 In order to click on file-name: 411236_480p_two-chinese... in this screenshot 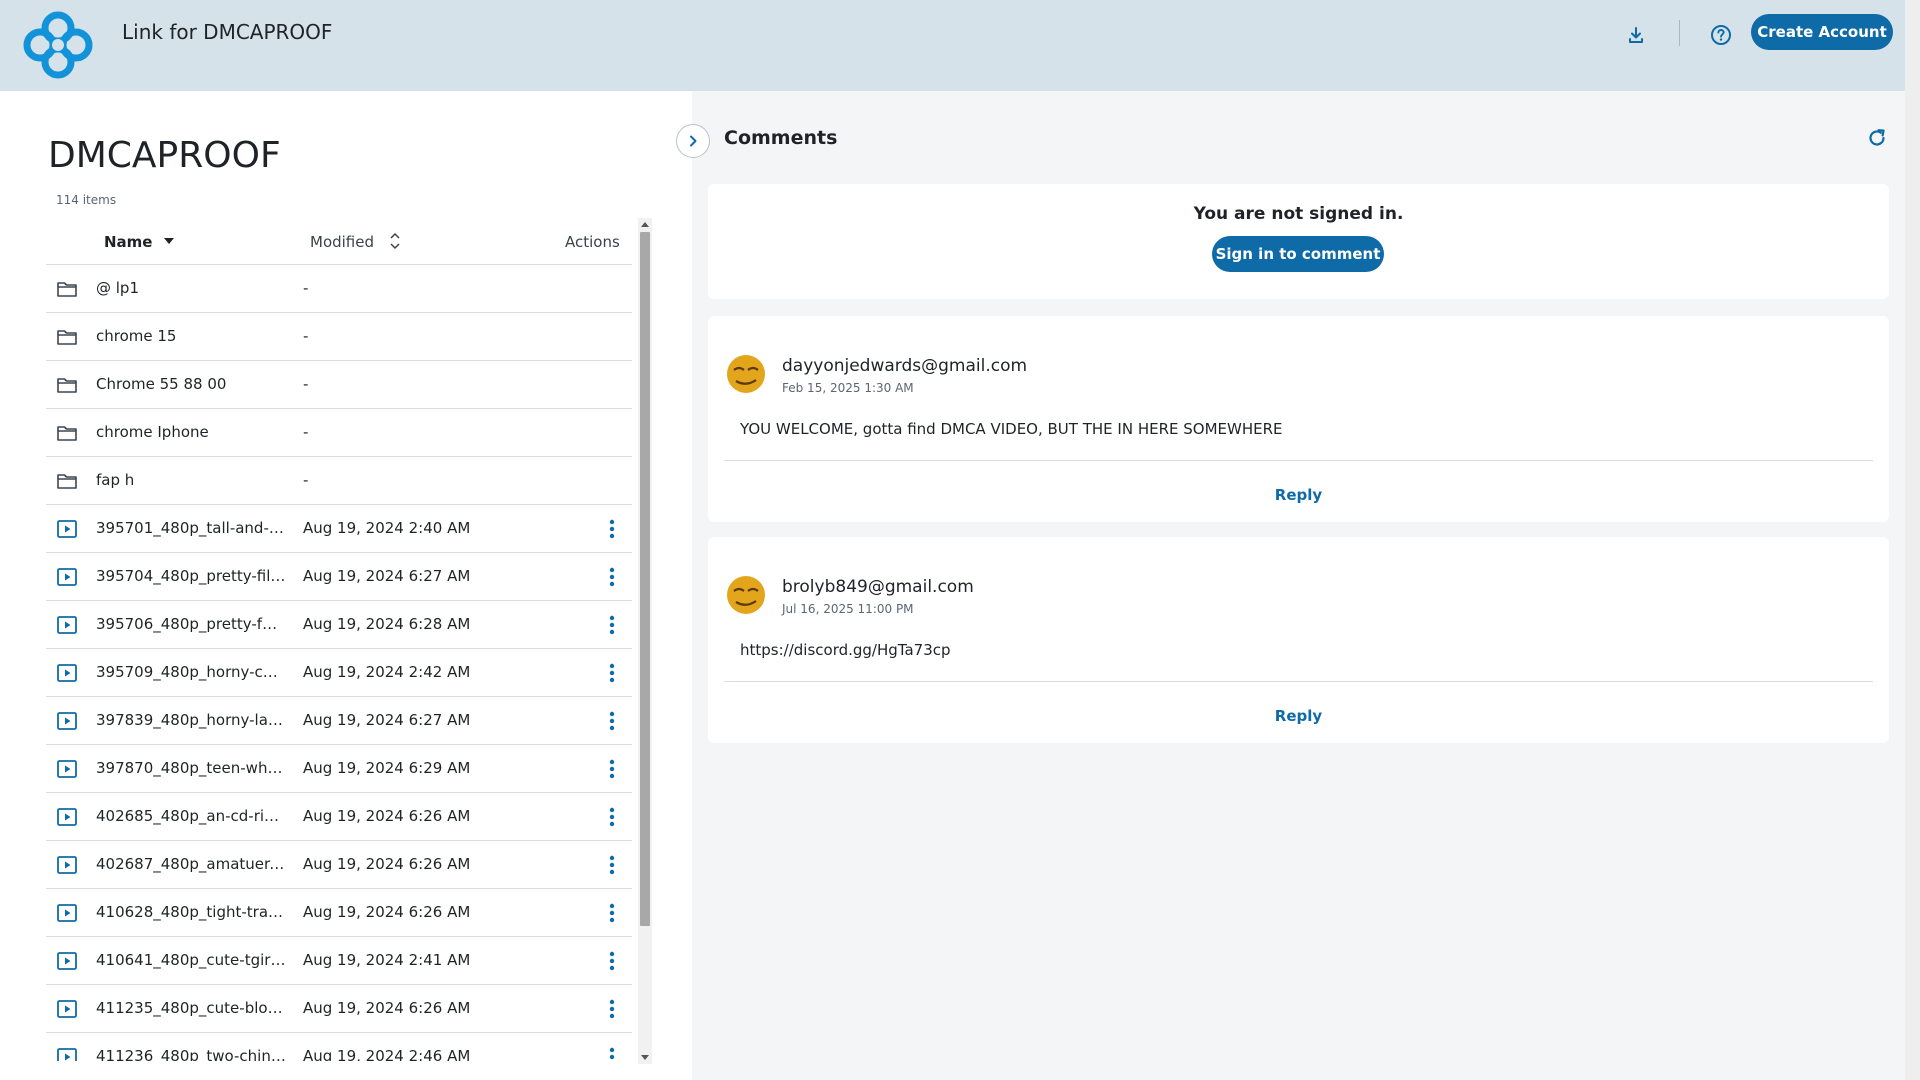, I will do `click(191, 1054)`.